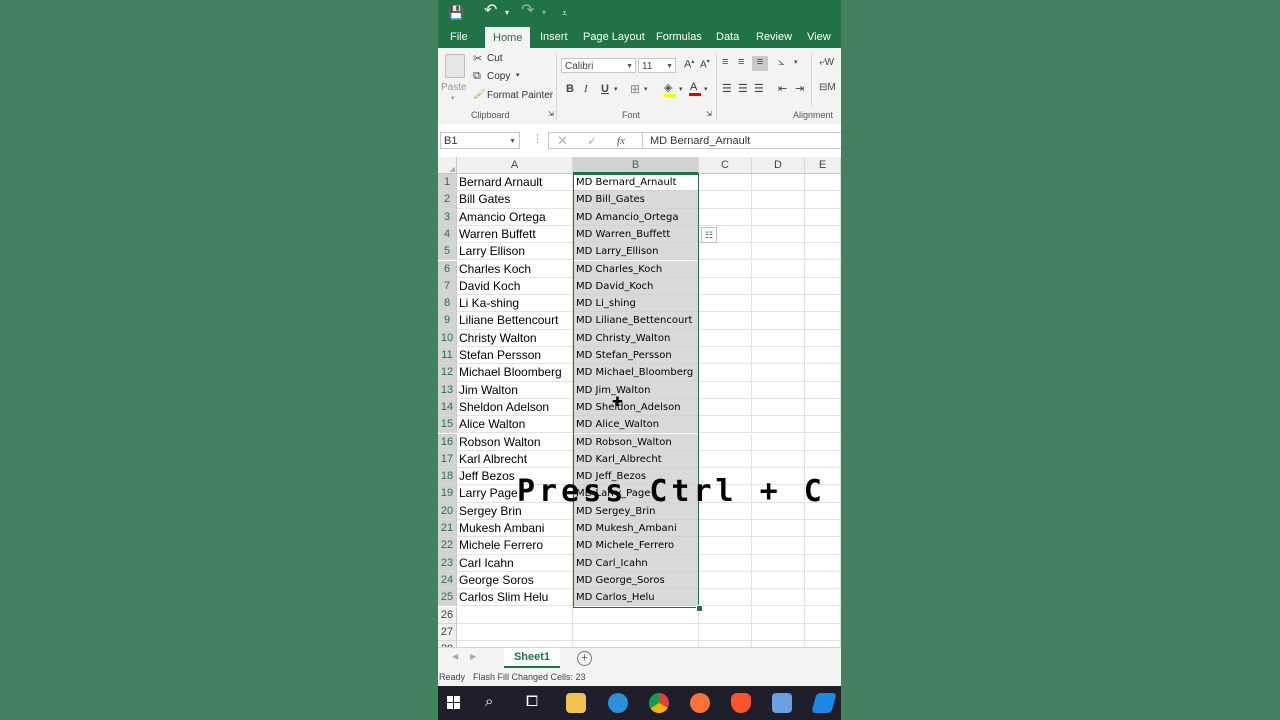 The height and width of the screenshot is (720, 1280). Describe the element at coordinates (636, 234) in the screenshot. I see `cell-b4: MD Warren_Buffett` at that location.